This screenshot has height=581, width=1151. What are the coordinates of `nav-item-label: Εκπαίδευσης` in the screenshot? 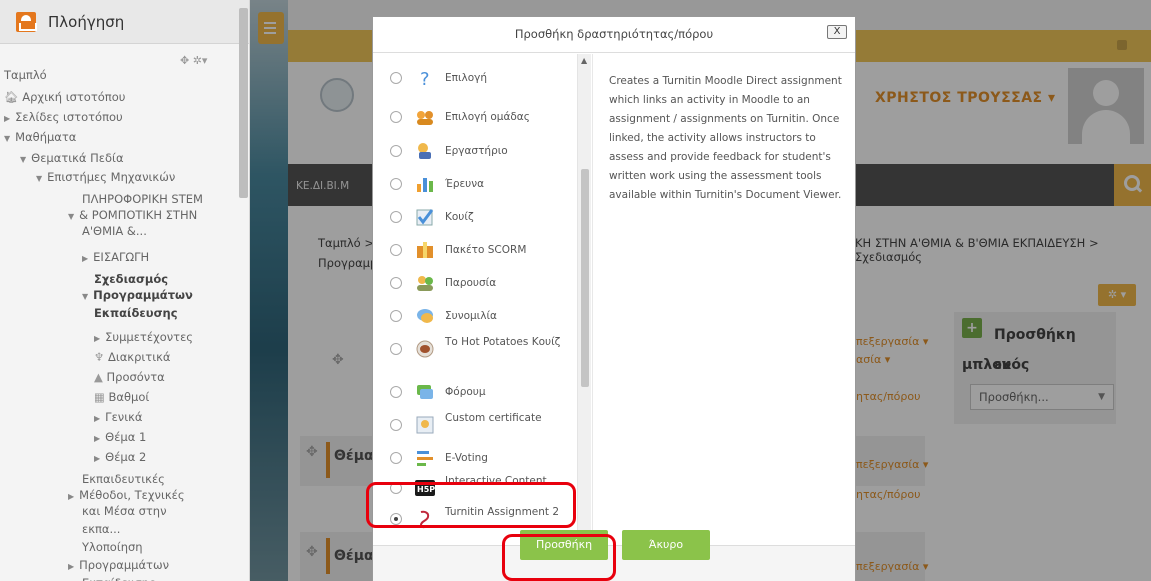 It's located at (119, 578).